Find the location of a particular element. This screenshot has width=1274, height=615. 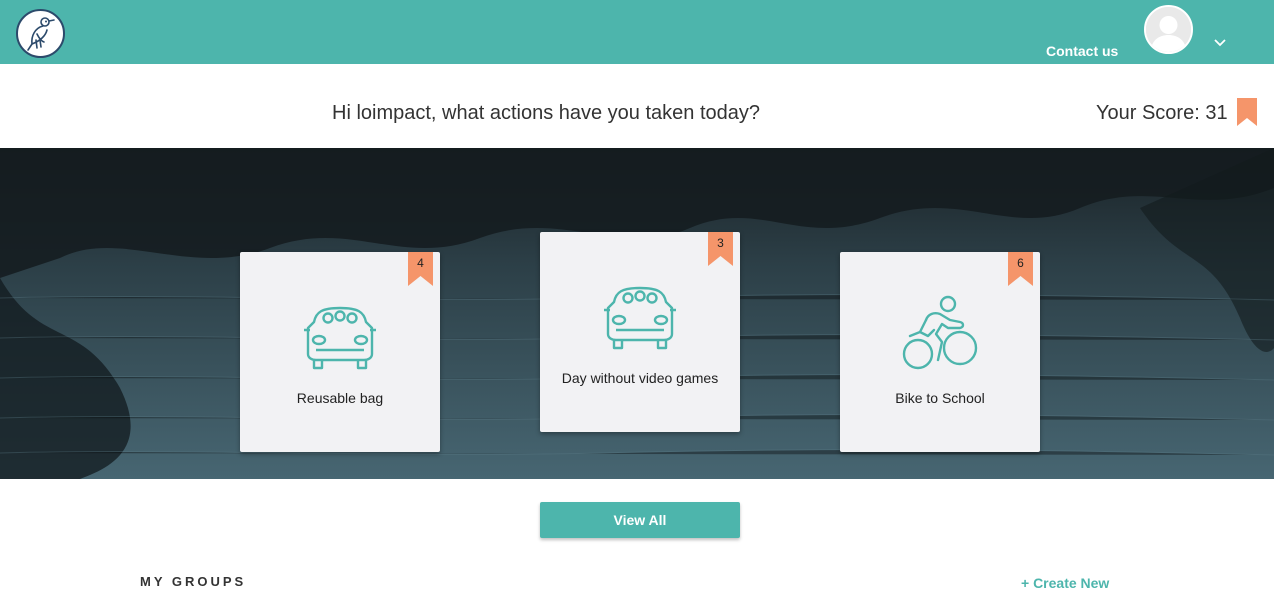

points-value: 4 is located at coordinates (420, 263).